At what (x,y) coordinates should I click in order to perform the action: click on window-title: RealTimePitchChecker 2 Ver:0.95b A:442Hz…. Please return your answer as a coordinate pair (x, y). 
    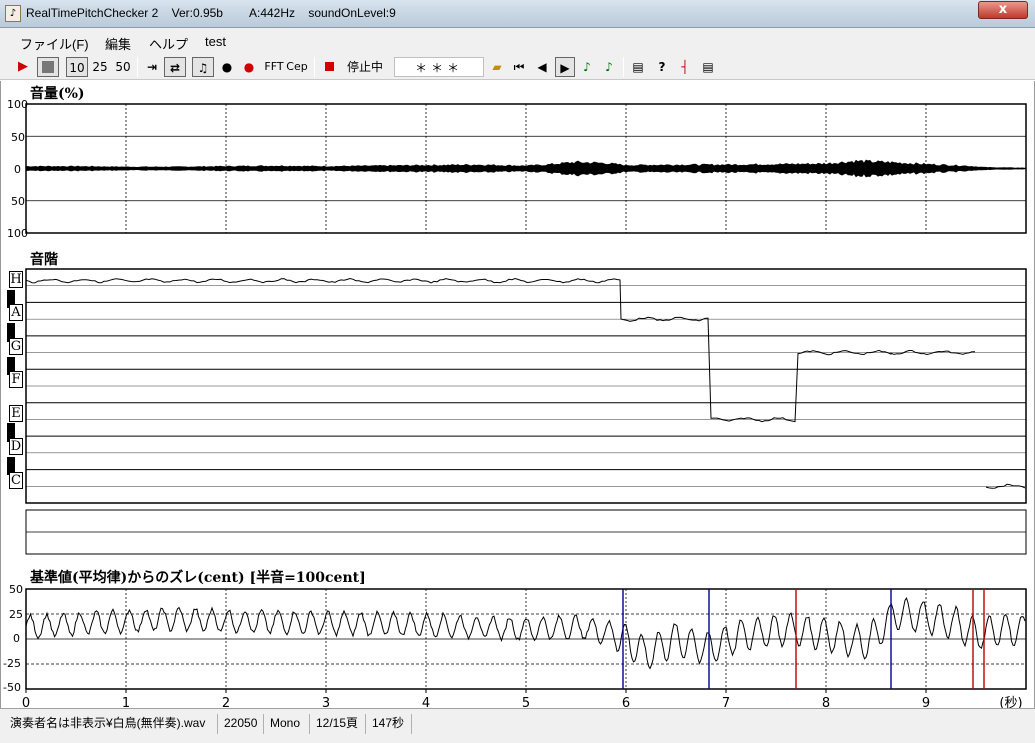
    Looking at the image, I should click on (211, 13).